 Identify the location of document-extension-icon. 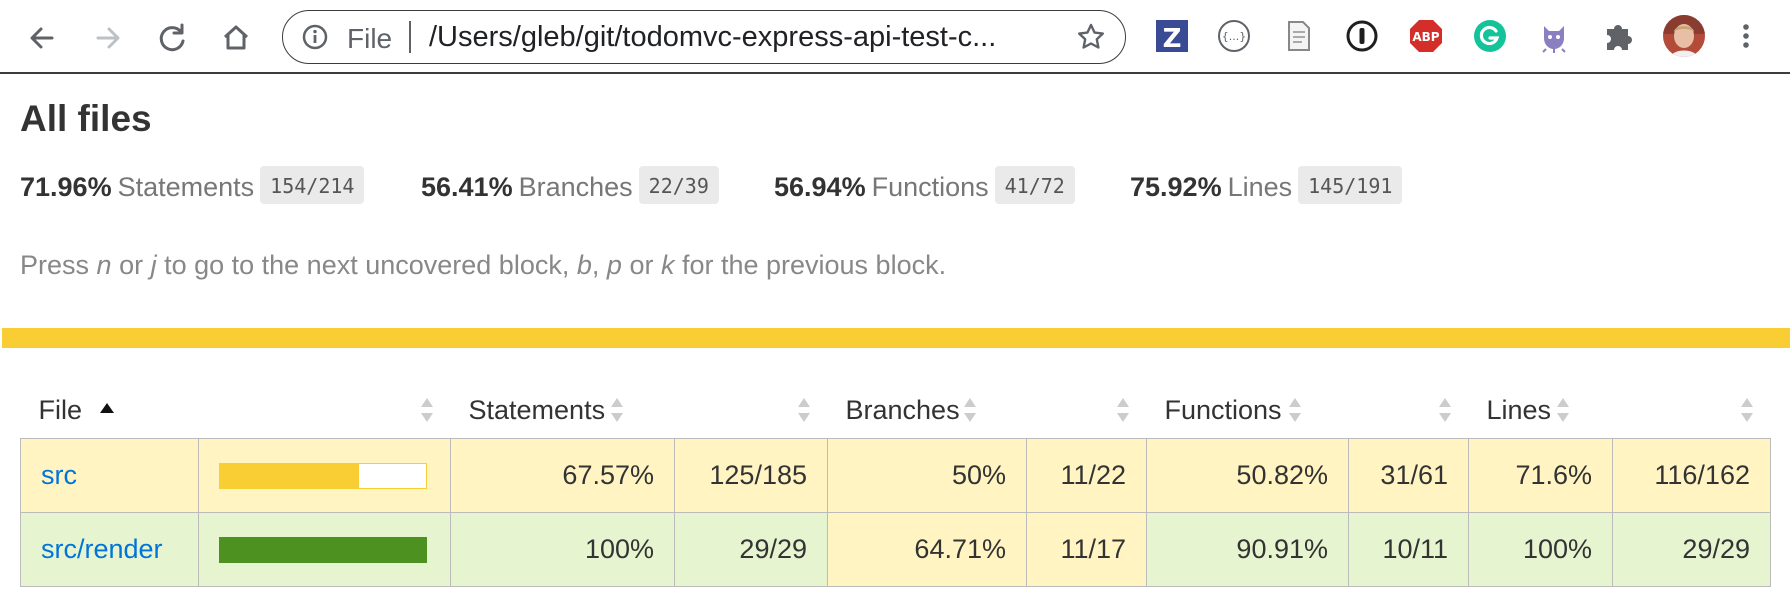
(1298, 36).